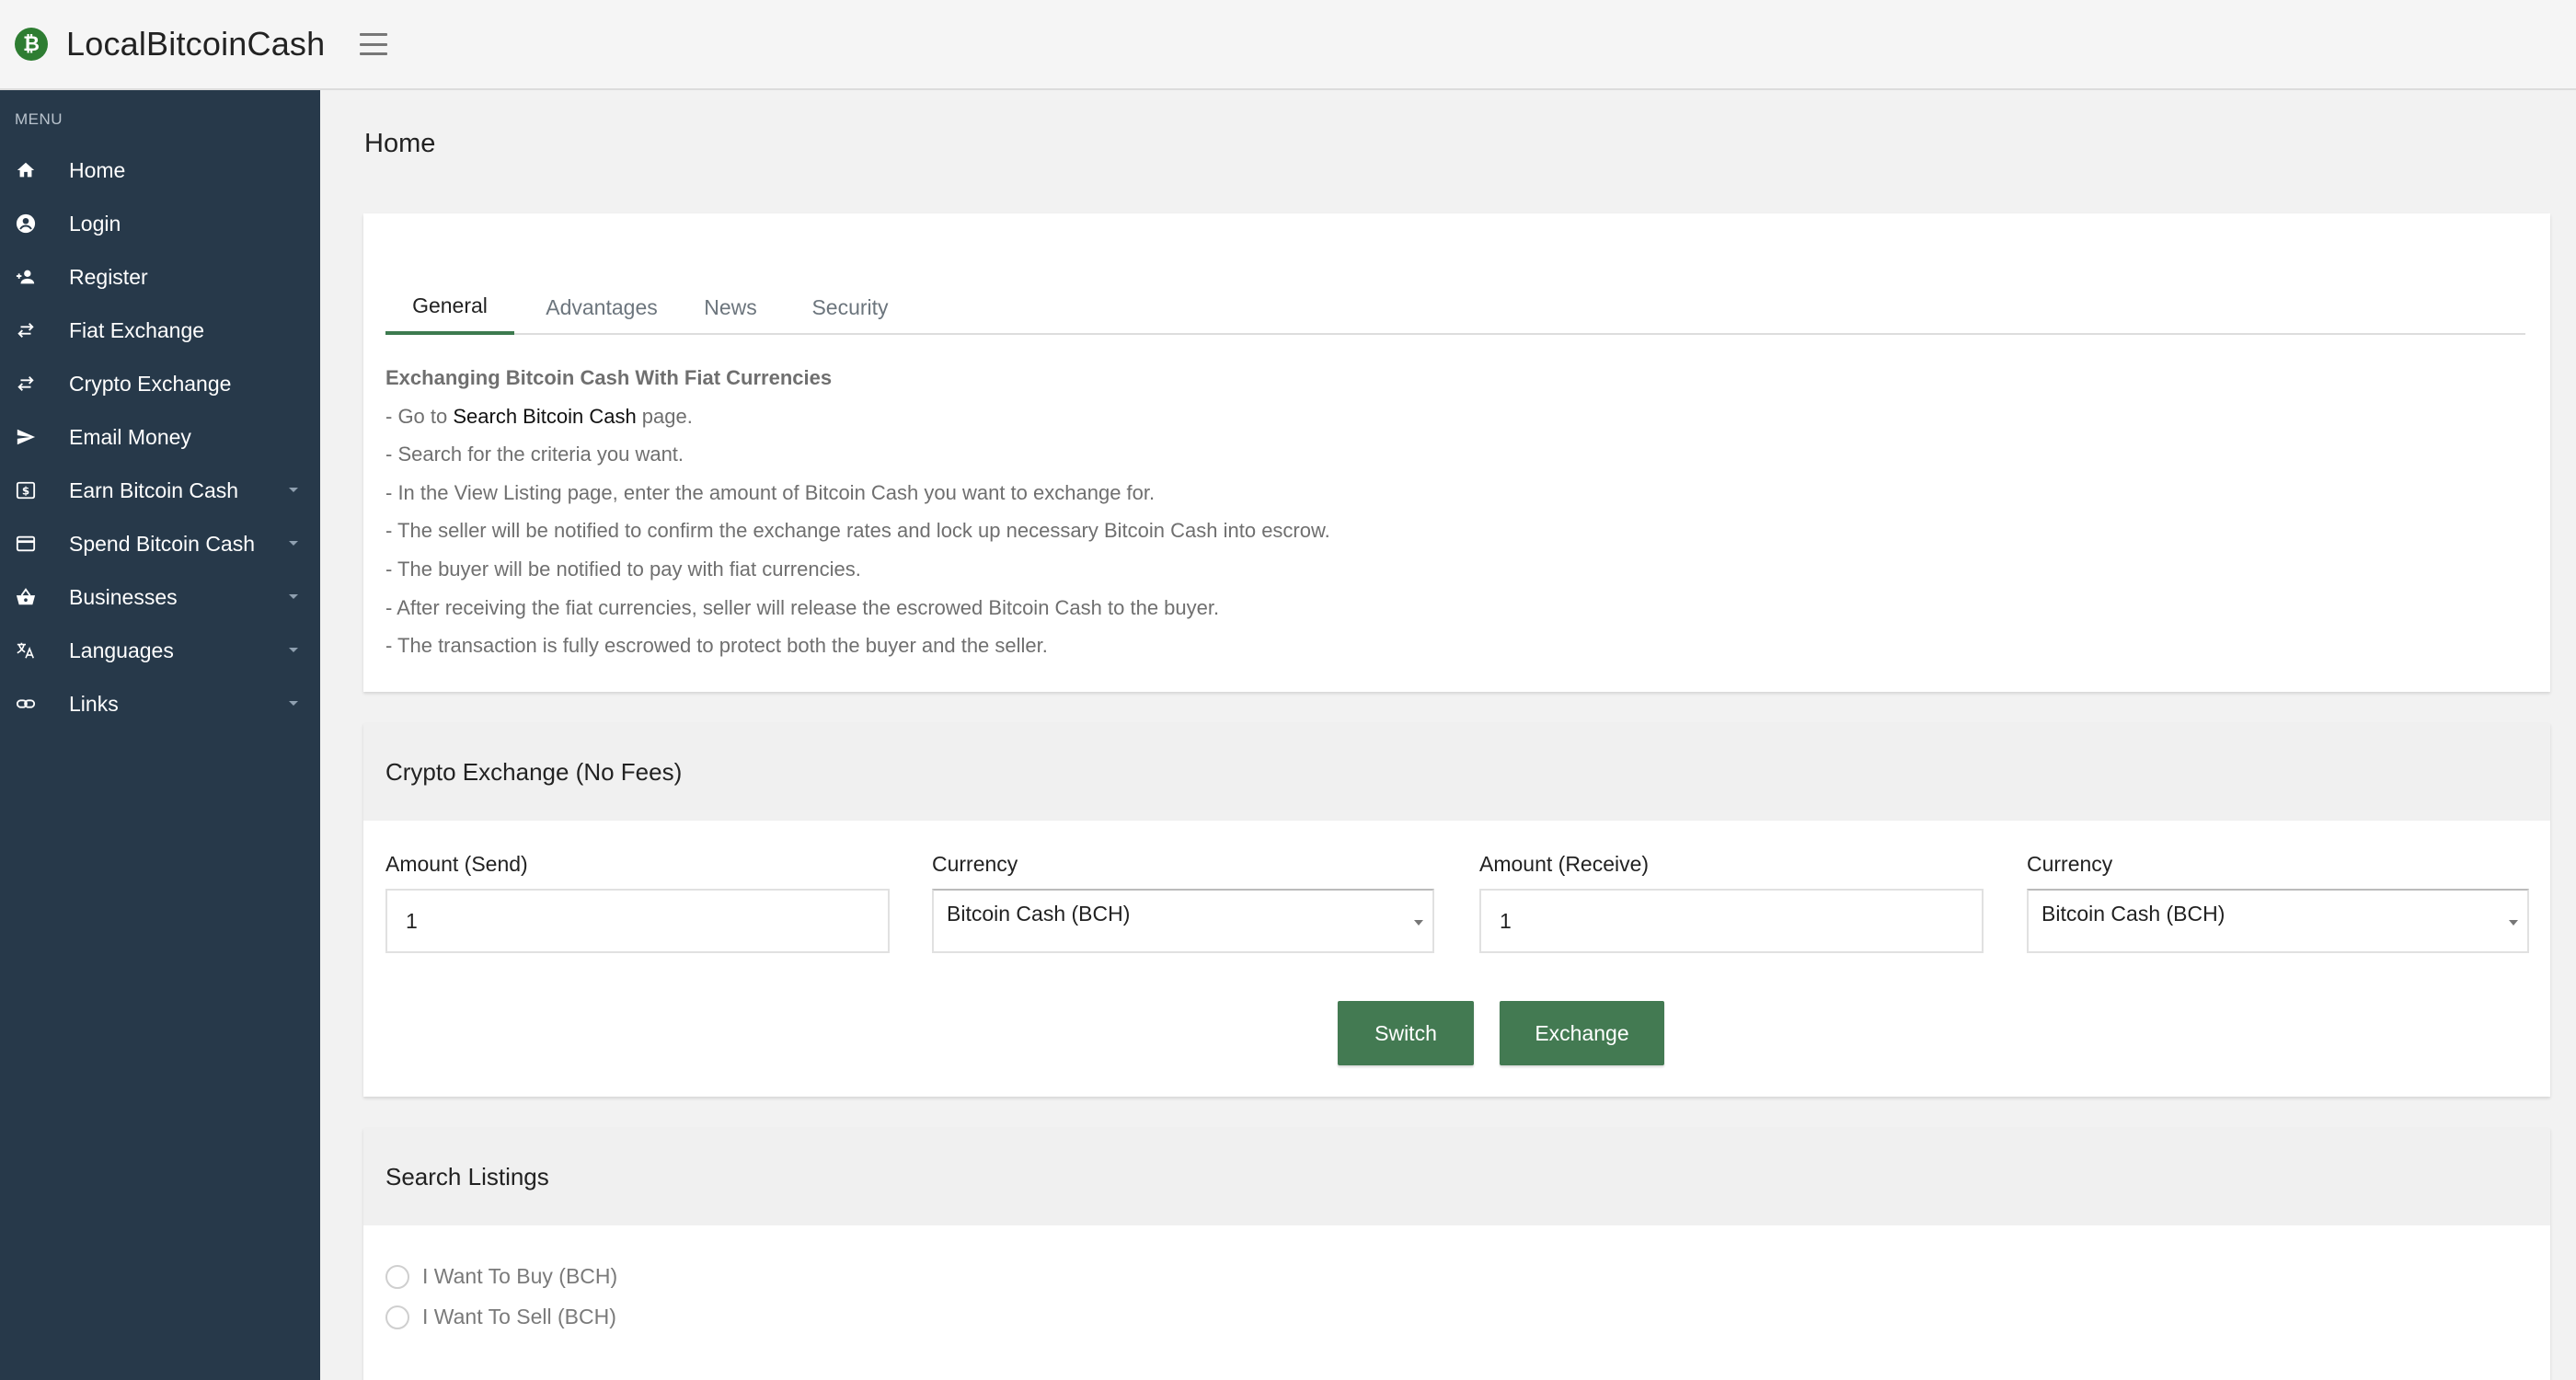 The image size is (2576, 1380). Describe the element at coordinates (520, 1276) in the screenshot. I see `buy-option-label: I Want To Buy (BCH)` at that location.